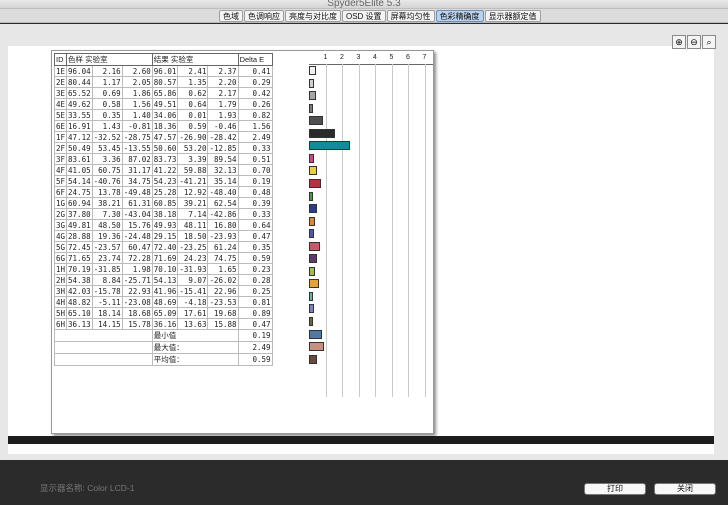  What do you see at coordinates (107, 82) in the screenshot?
I see `sample-value: 1.17` at bounding box center [107, 82].